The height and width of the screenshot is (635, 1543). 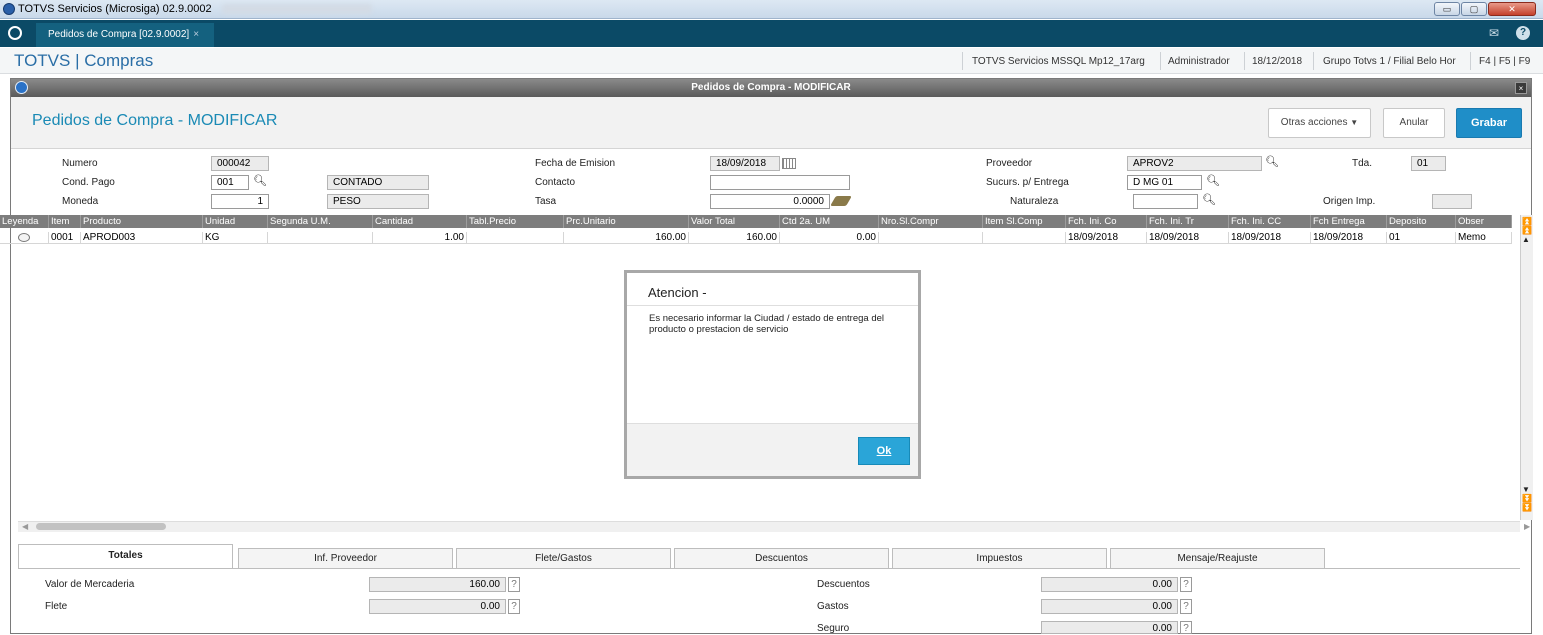 What do you see at coordinates (833, 628) in the screenshot?
I see `seguro-label: Seguro` at bounding box center [833, 628].